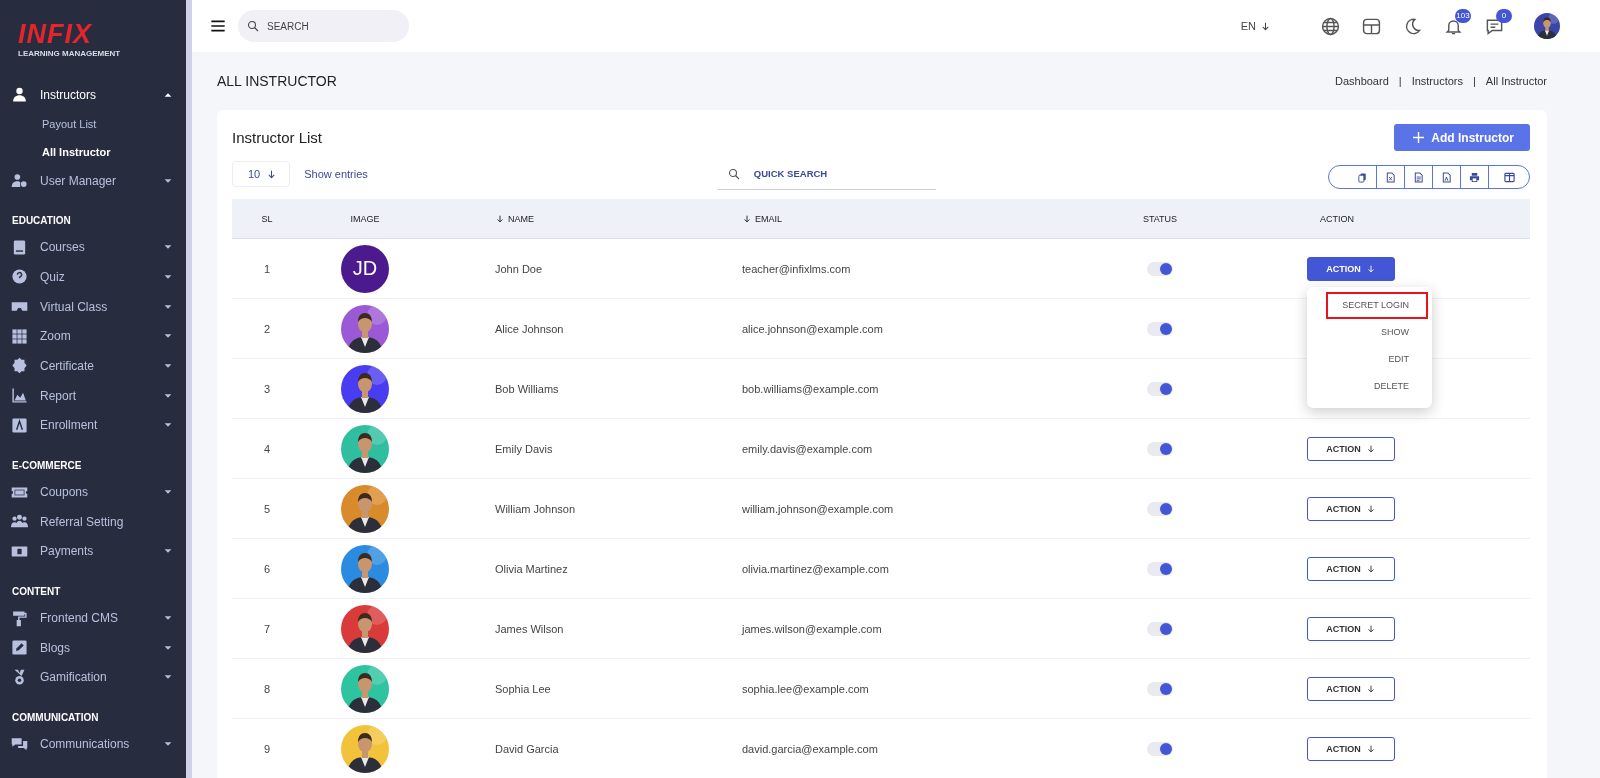 The image size is (1600, 778). Describe the element at coordinates (267, 569) in the screenshot. I see `table-cell: 6` at that location.